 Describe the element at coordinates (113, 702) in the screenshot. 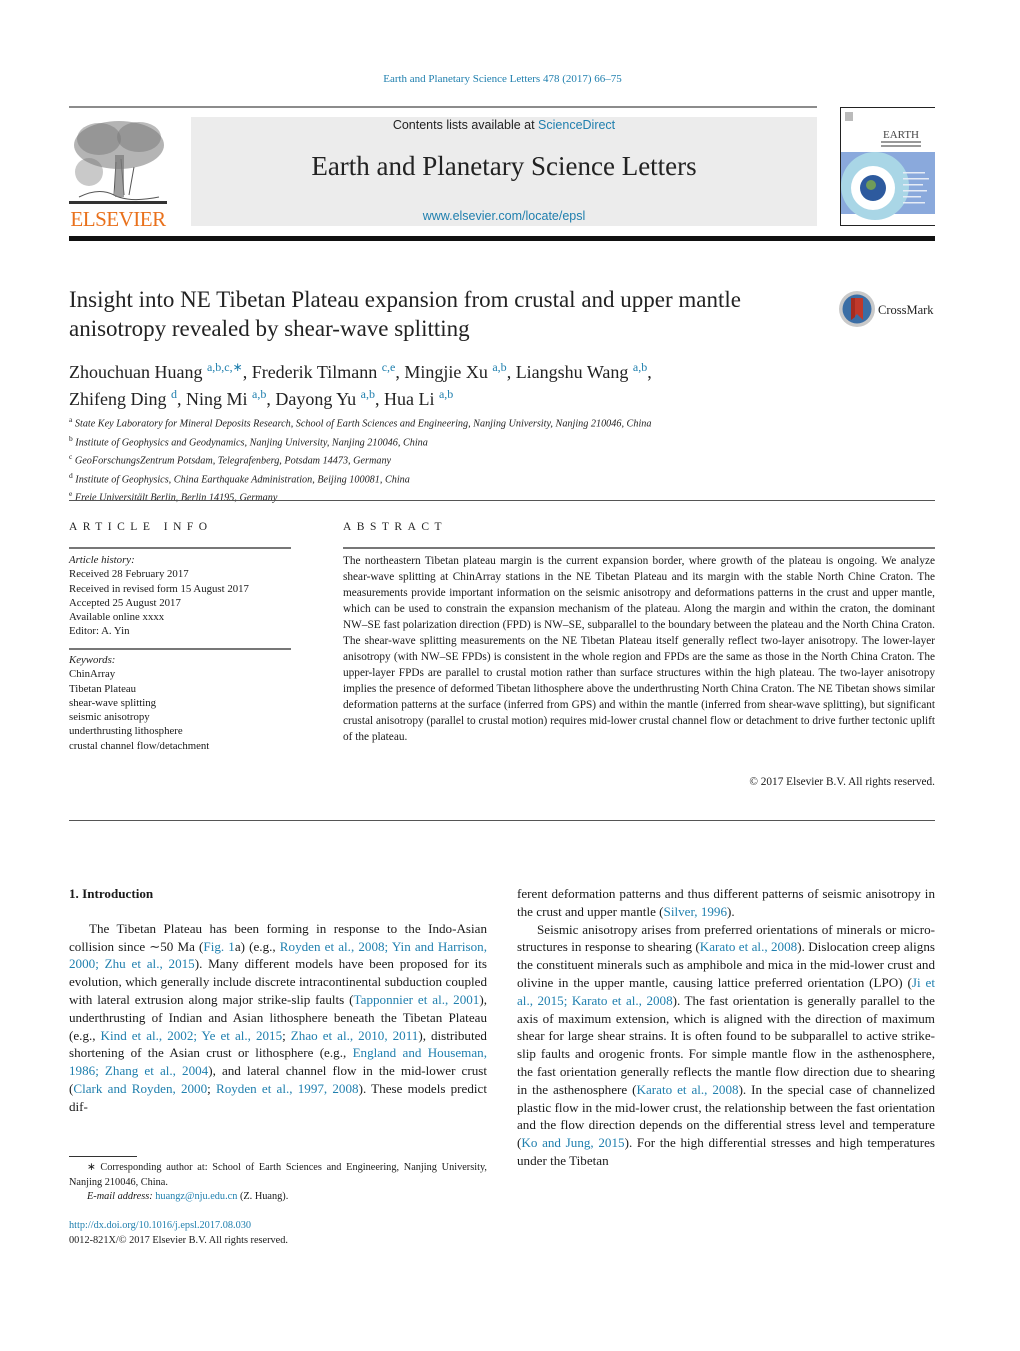

I see `keyword-item: shear-wave splitting` at that location.